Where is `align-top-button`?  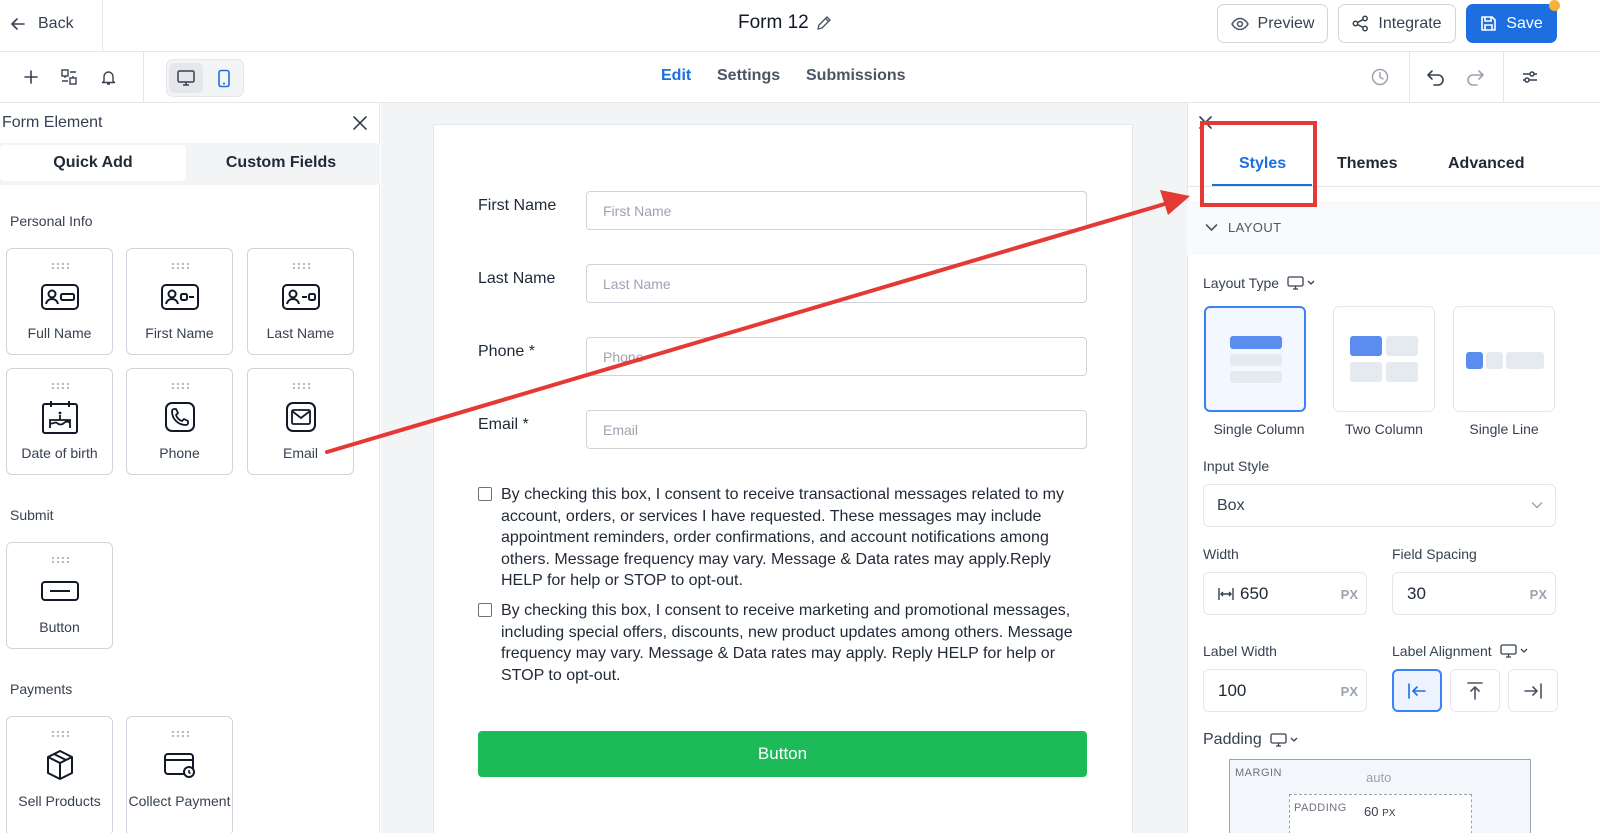 align-top-button is located at coordinates (1475, 690).